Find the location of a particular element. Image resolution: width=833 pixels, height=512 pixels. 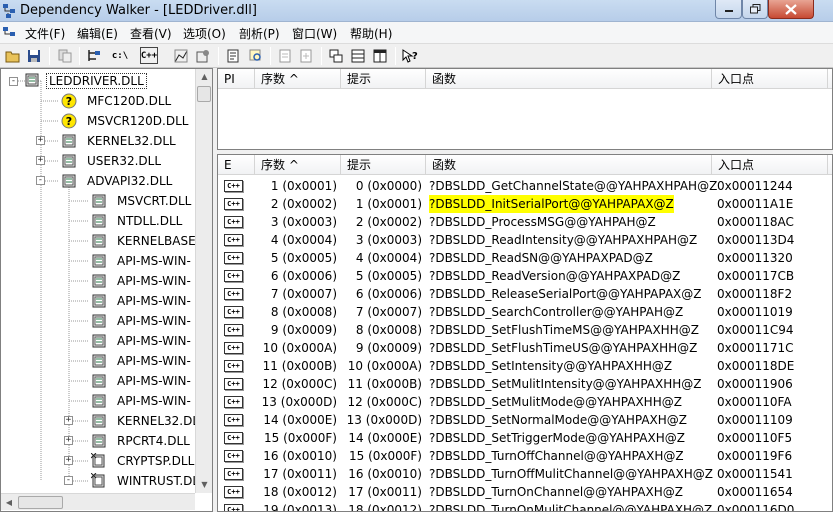

tree-item: WINTRUST.DLL is located at coordinates (149, 481).